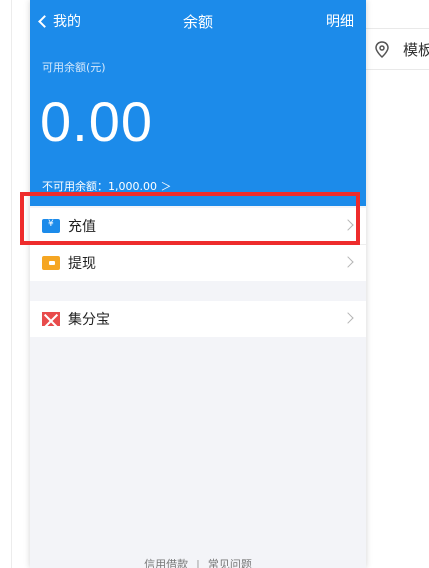 This screenshot has height=568, width=429. I want to click on page-title: 余额, so click(197, 22).